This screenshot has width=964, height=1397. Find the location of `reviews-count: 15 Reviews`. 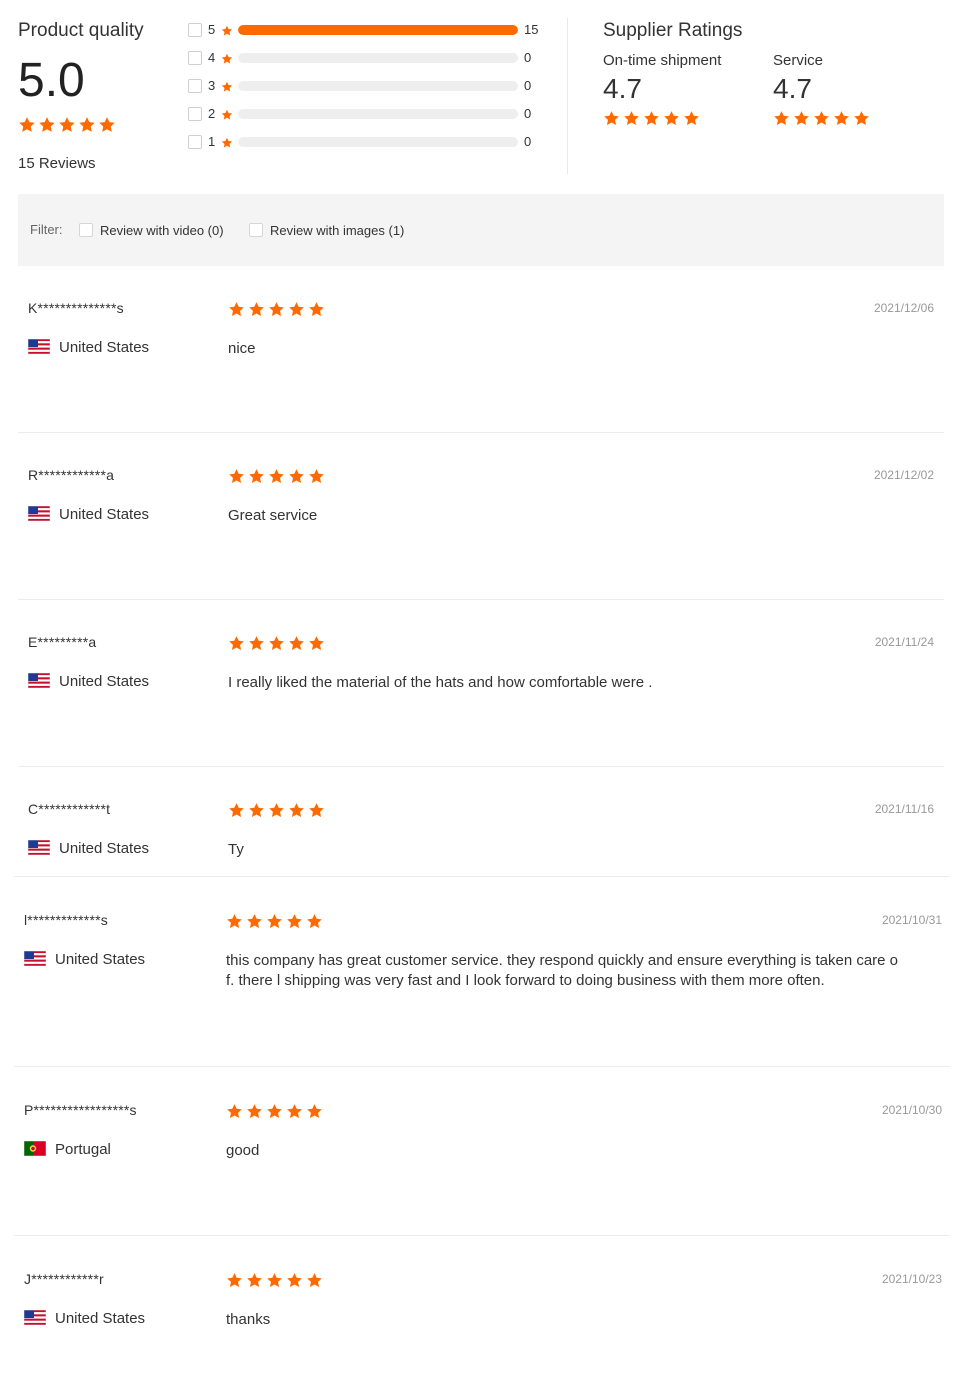

reviews-count: 15 Reviews is located at coordinates (57, 163).